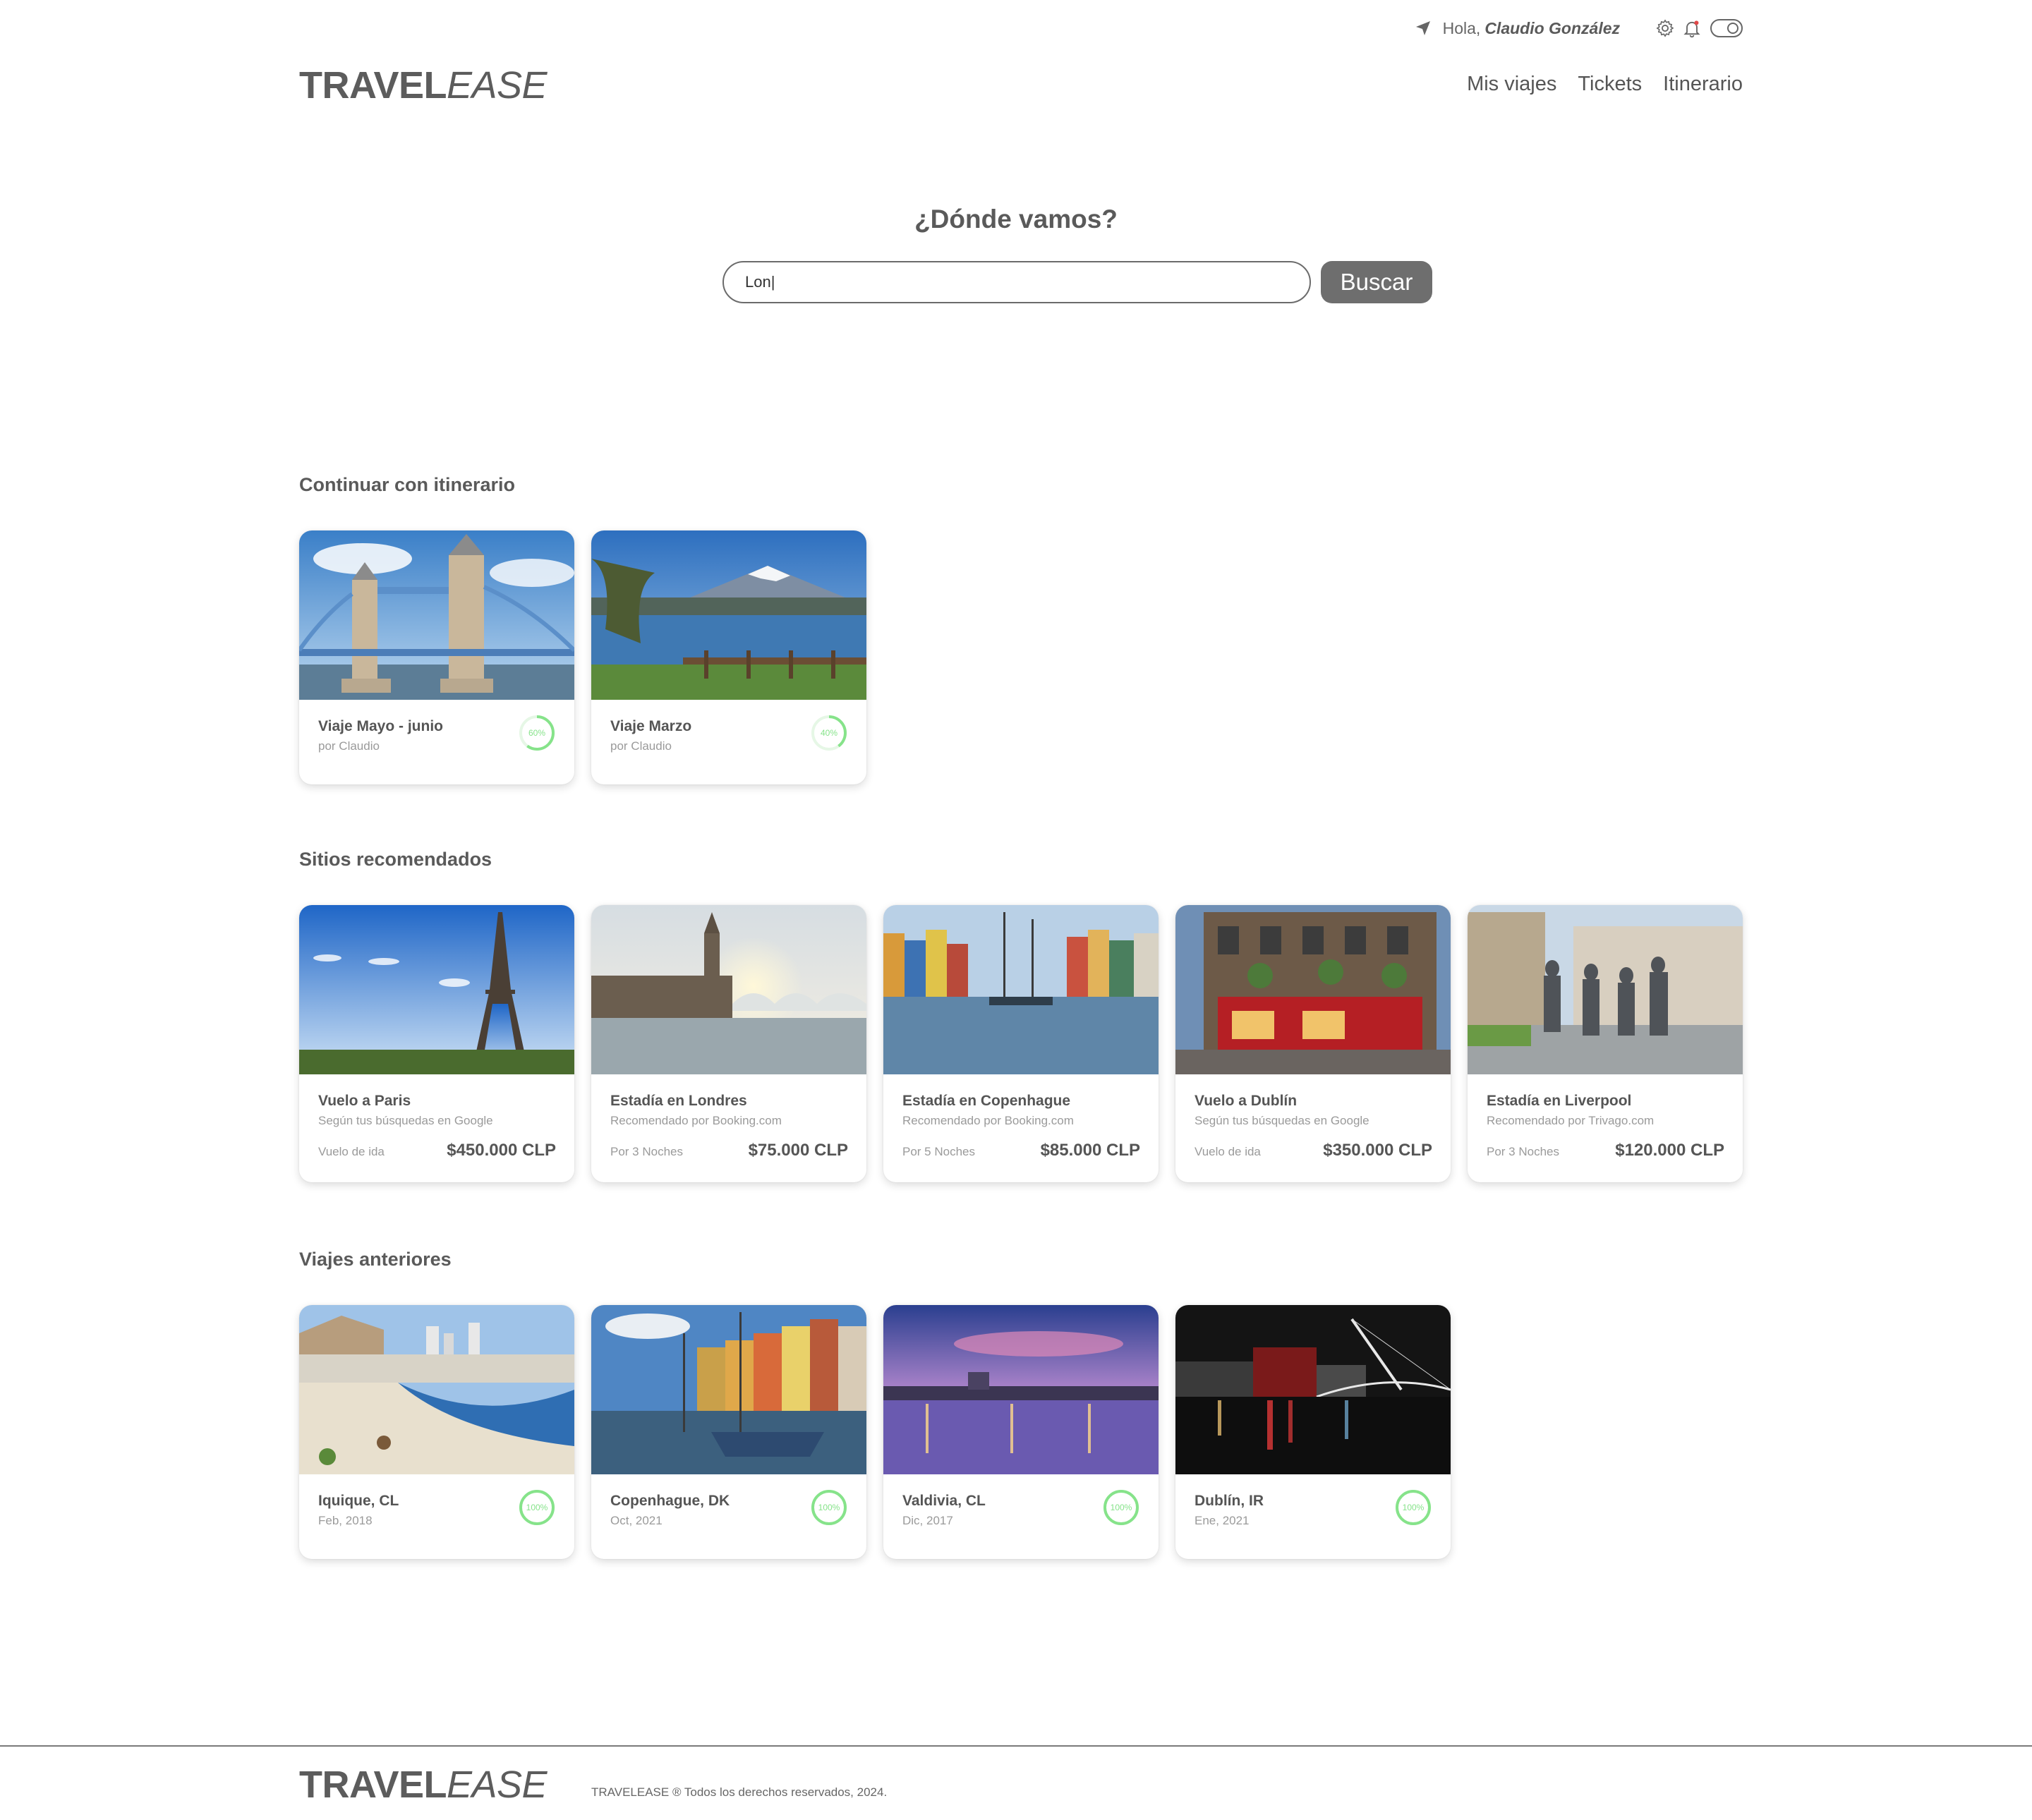 Image resolution: width=2032 pixels, height=1820 pixels. Describe the element at coordinates (1016, 219) in the screenshot. I see `search-title: ¿Dónde vamos?` at that location.